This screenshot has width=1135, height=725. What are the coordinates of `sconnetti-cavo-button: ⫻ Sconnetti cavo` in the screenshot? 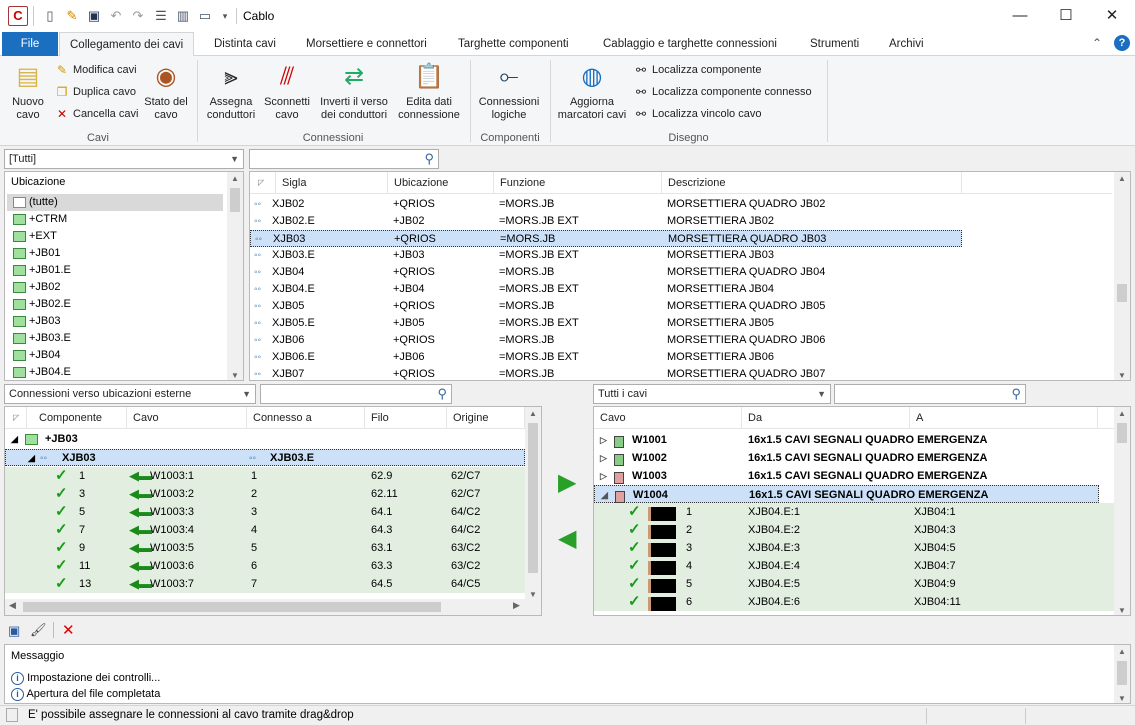 It's located at (287, 91).